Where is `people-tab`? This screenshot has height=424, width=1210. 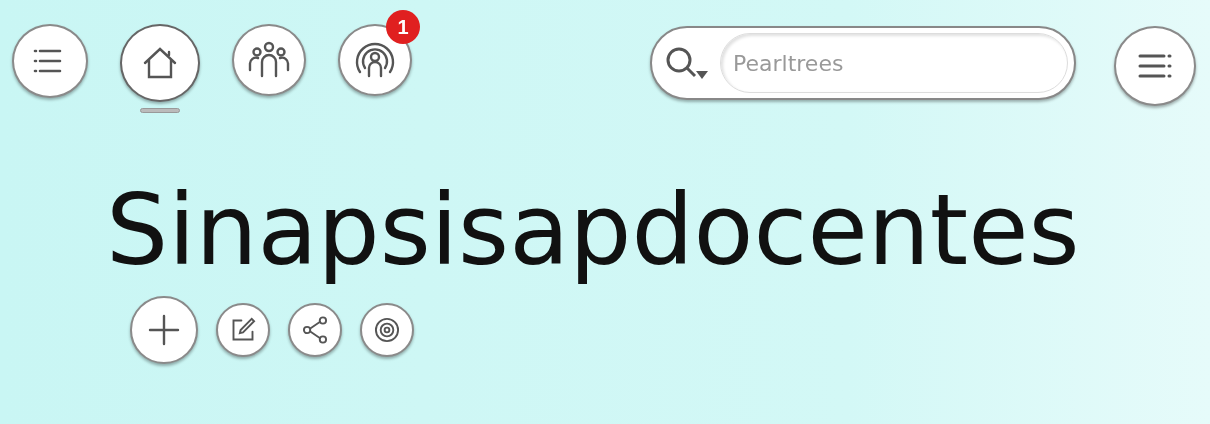 people-tab is located at coordinates (269, 60).